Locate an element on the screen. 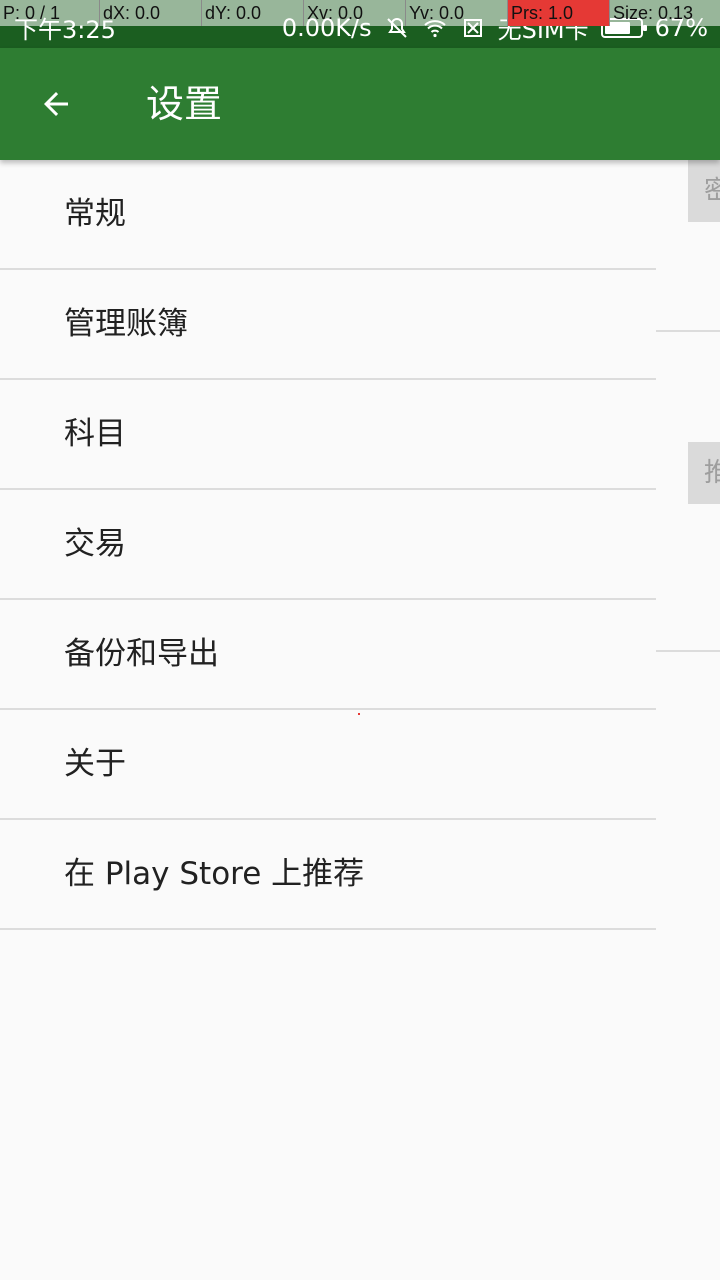  detail-pane-button-2: 推 is located at coordinates (704, 473).